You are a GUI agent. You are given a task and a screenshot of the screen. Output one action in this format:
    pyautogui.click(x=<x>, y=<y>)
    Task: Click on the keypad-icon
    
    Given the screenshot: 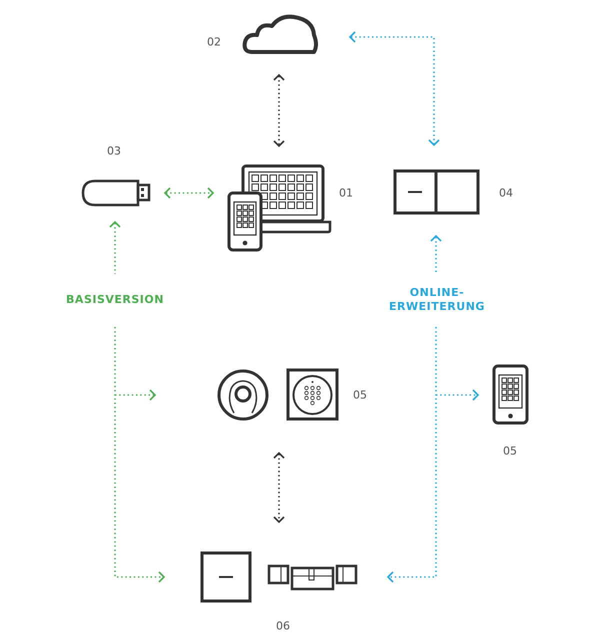 What is the action you would take?
    pyautogui.click(x=312, y=394)
    